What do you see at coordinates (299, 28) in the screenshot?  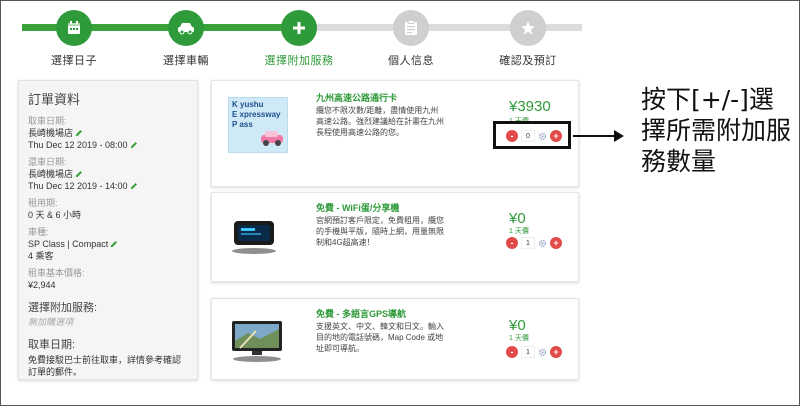 I see `plus-icon` at bounding box center [299, 28].